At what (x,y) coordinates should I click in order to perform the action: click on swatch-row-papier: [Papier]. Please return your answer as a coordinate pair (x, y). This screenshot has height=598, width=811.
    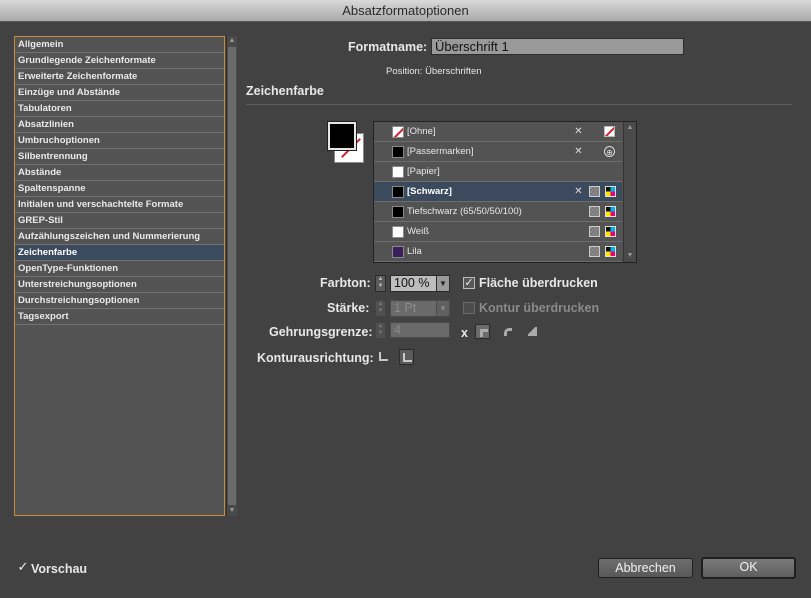
    Looking at the image, I should click on (498, 172).